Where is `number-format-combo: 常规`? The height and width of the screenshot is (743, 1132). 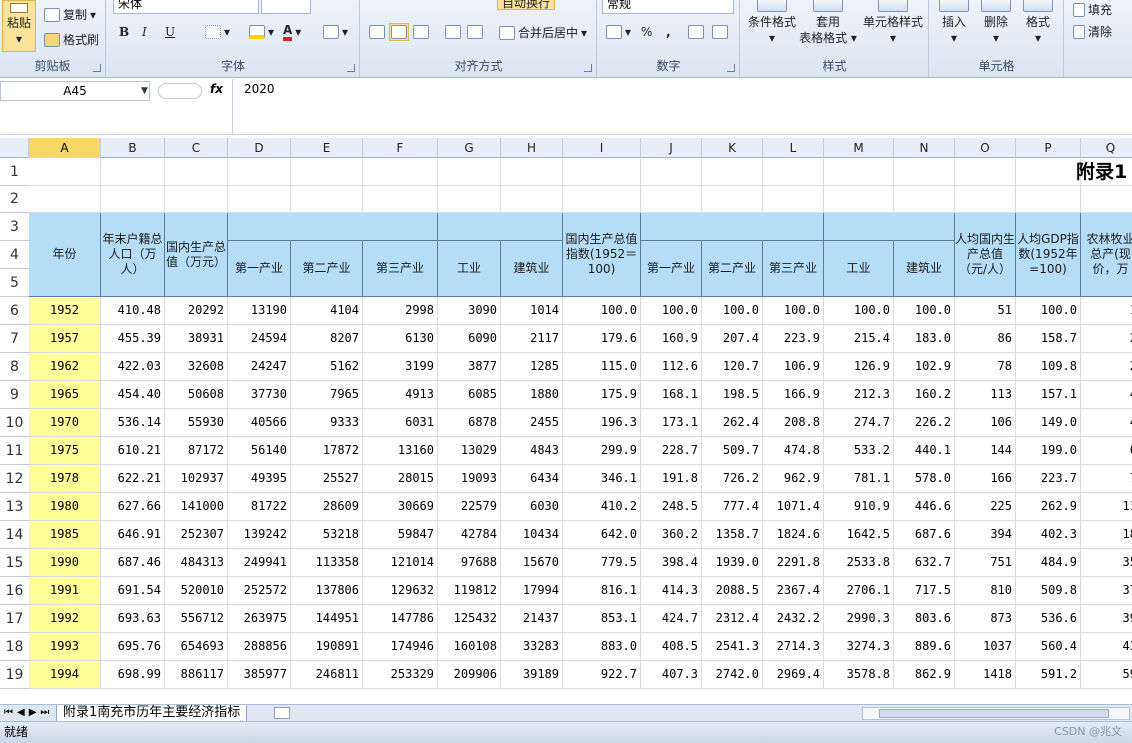 number-format-combo: 常规 is located at coordinates (668, 7).